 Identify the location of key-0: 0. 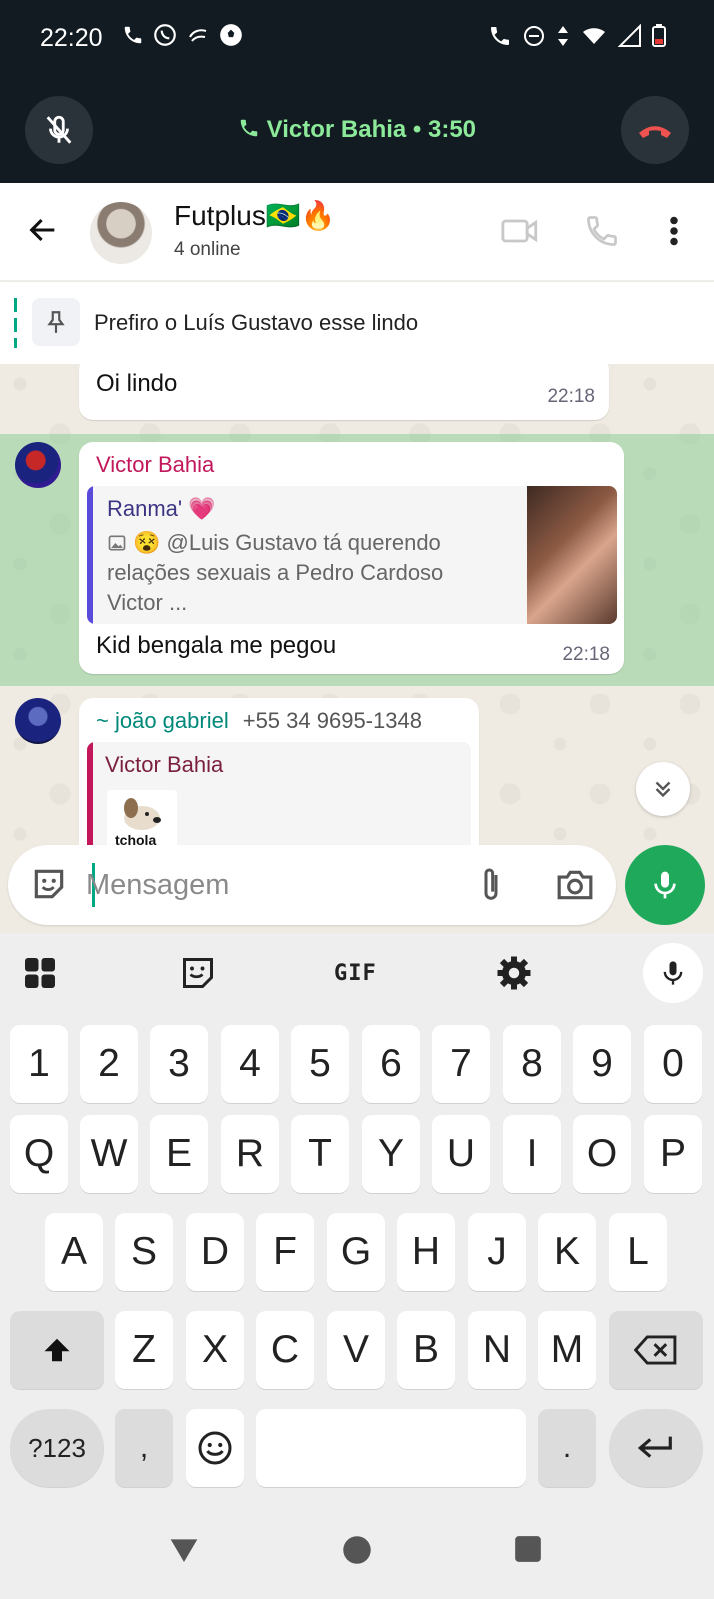
(673, 1064).